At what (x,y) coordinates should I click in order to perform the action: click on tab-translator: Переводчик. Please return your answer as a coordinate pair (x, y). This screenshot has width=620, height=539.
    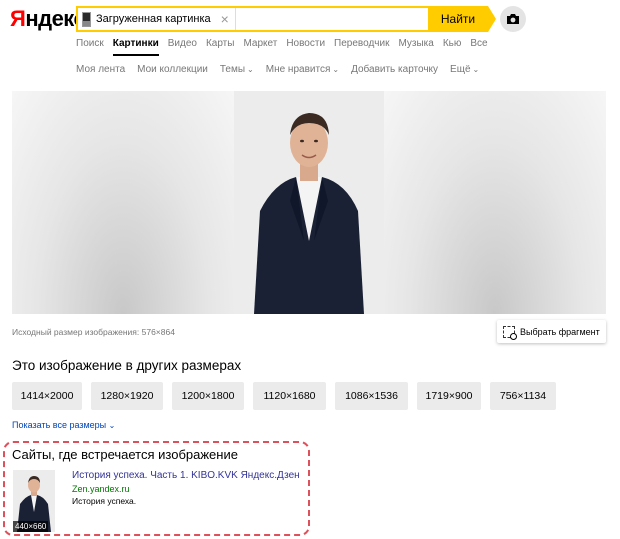
    Looking at the image, I should click on (361, 47).